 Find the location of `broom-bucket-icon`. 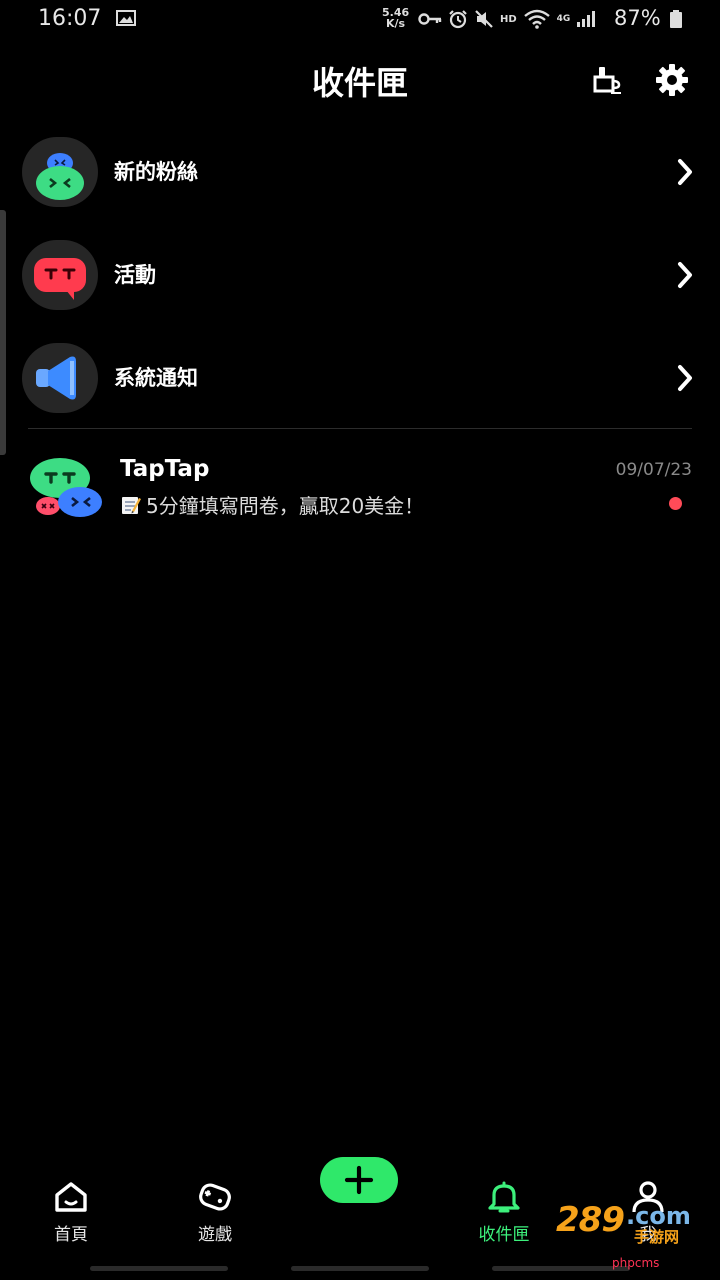

broom-bucket-icon is located at coordinates (607, 80).